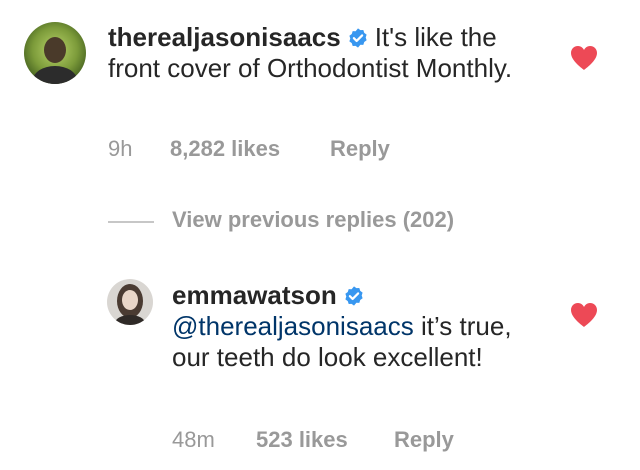  What do you see at coordinates (424, 440) in the screenshot?
I see `comment-2-reply-button: Reply` at bounding box center [424, 440].